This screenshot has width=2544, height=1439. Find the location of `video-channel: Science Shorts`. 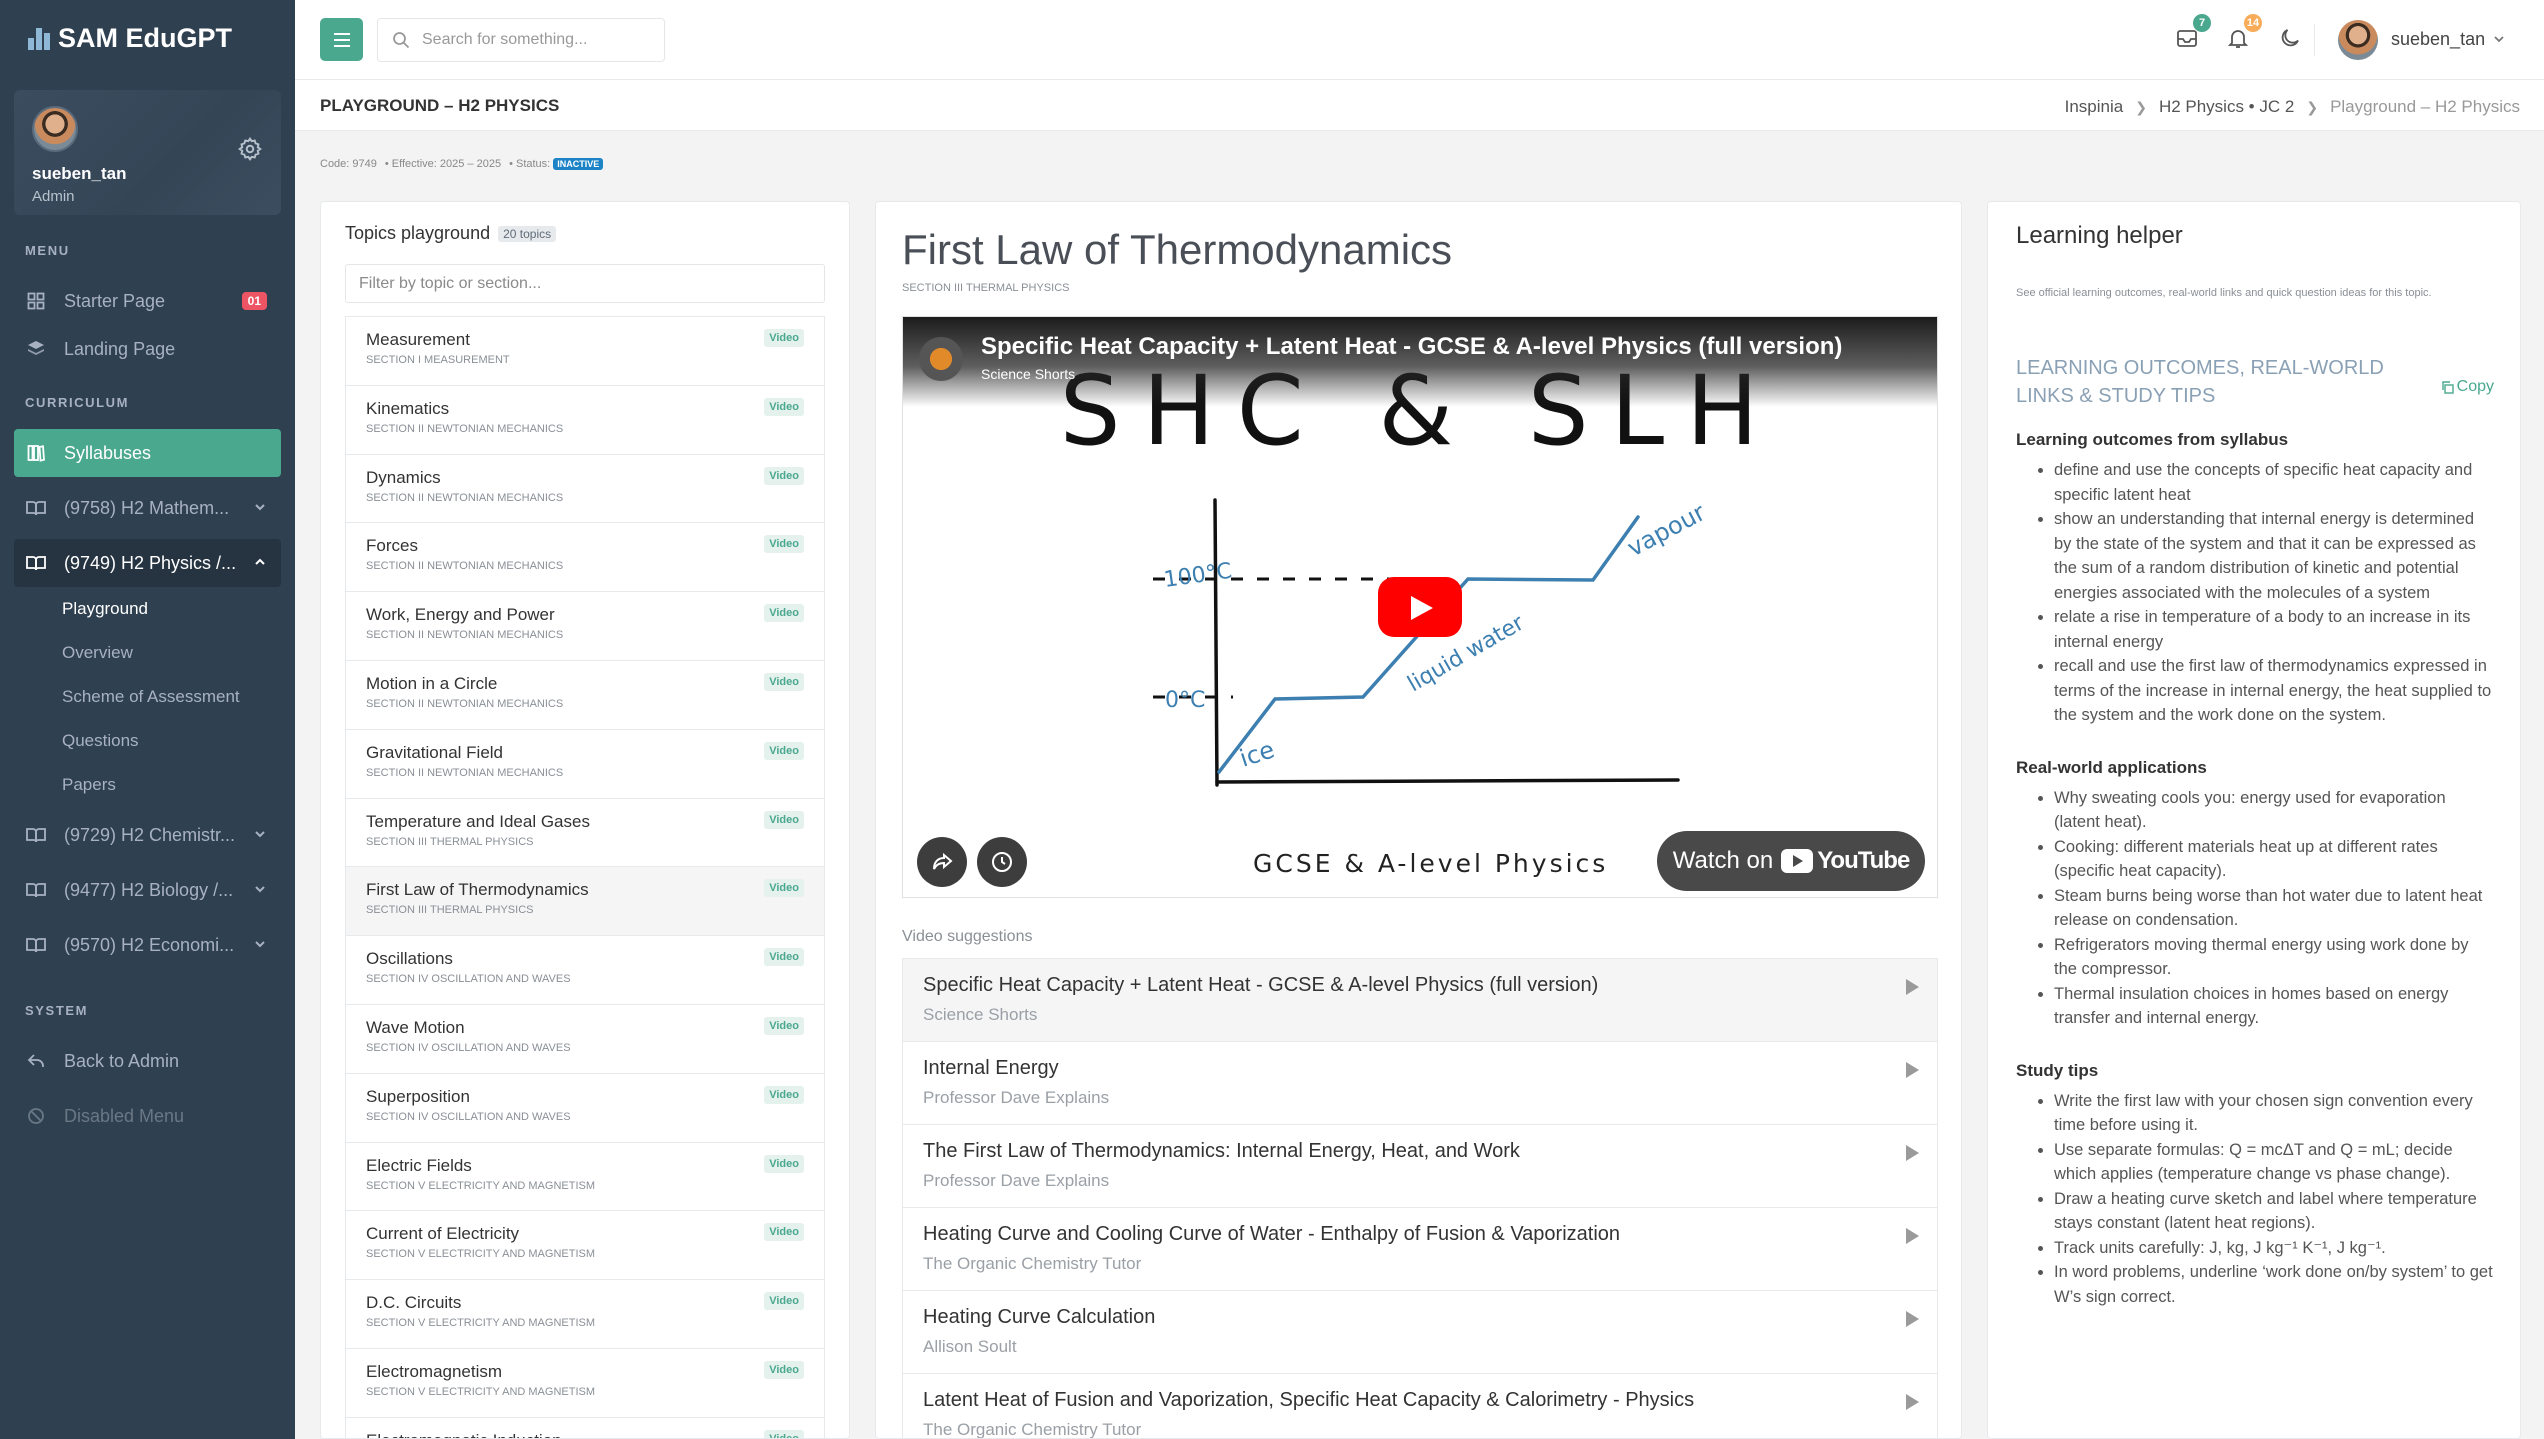

video-channel: Science Shorts is located at coordinates (1028, 374).